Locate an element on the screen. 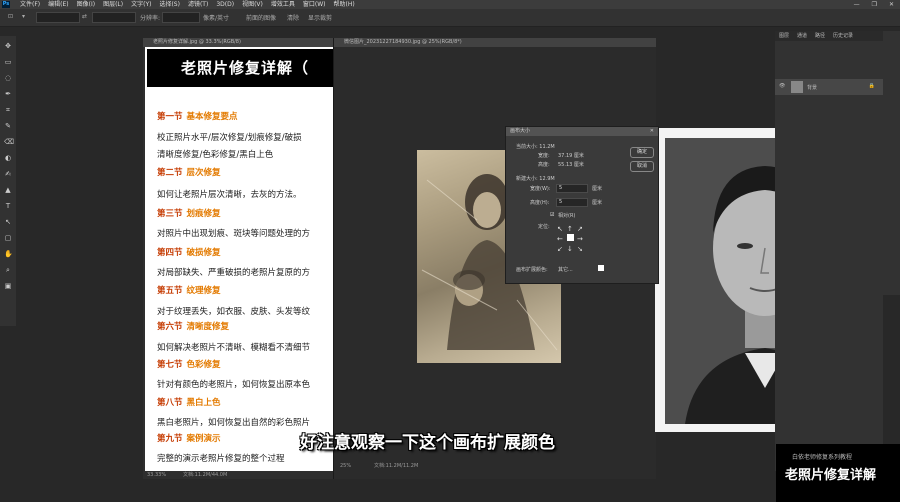 Image resolution: width=900 pixels, height=502 pixels. anchor-grid: ↖ ↑ ↗ ← → ↙ ↓ ↘ is located at coordinates (571, 238).